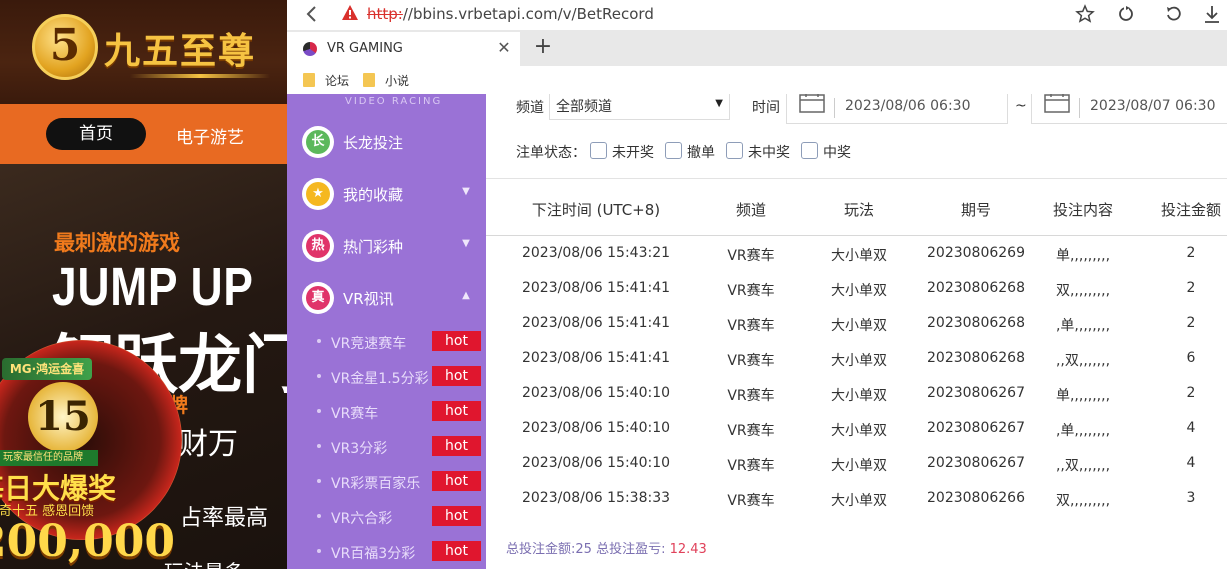 The width and height of the screenshot is (1227, 569). What do you see at coordinates (403, 49) in the screenshot?
I see `tab-vr-gaming: VR GAMING ✕` at bounding box center [403, 49].